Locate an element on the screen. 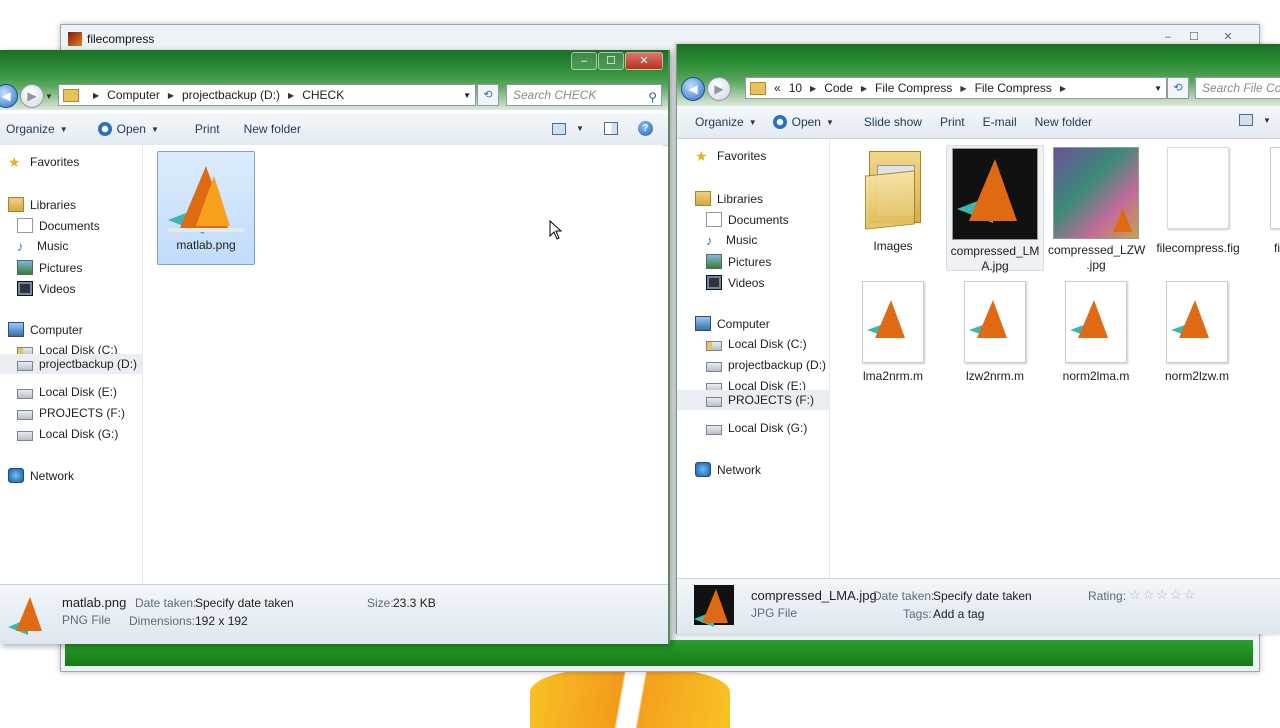 This screenshot has width=1280, height=728. tags-value: Add a tag is located at coordinates (958, 614).